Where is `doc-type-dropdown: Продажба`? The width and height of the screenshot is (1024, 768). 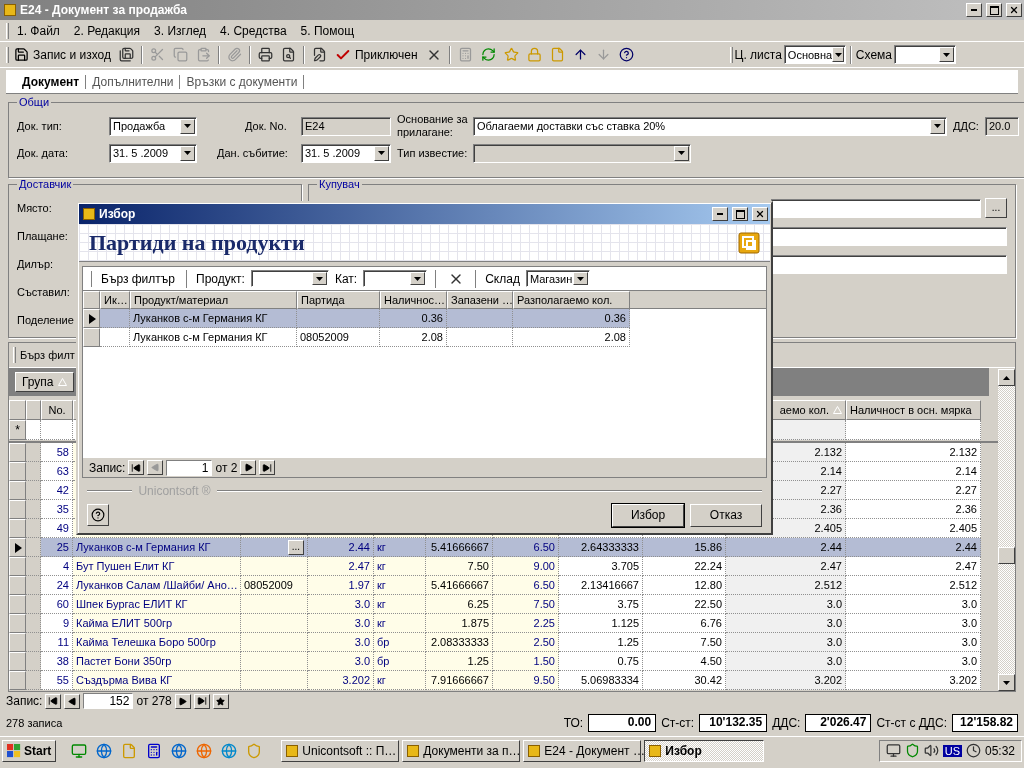 doc-type-dropdown: Продажба is located at coordinates (153, 126).